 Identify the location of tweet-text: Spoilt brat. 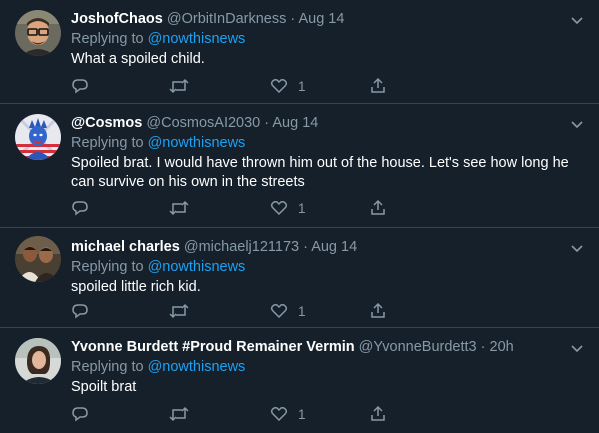
(104, 387).